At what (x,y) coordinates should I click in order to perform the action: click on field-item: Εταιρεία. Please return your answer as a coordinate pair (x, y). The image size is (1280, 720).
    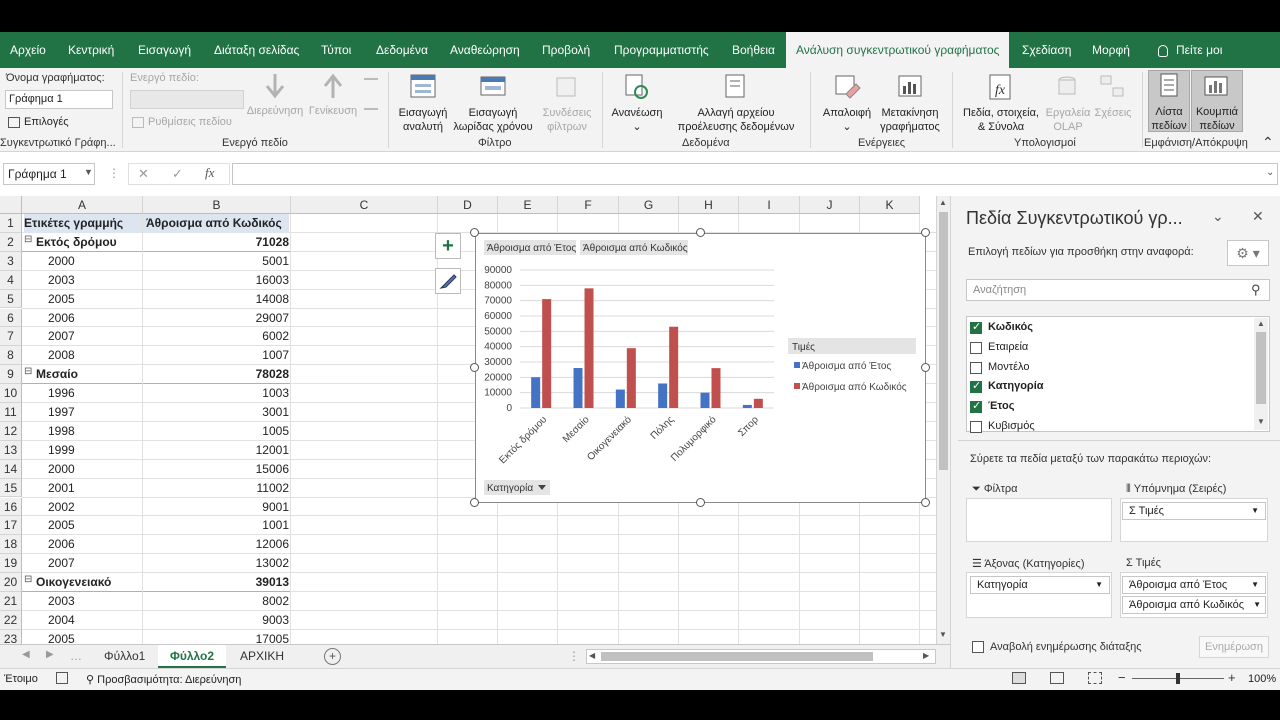
    Looking at the image, I should click on (1110, 348).